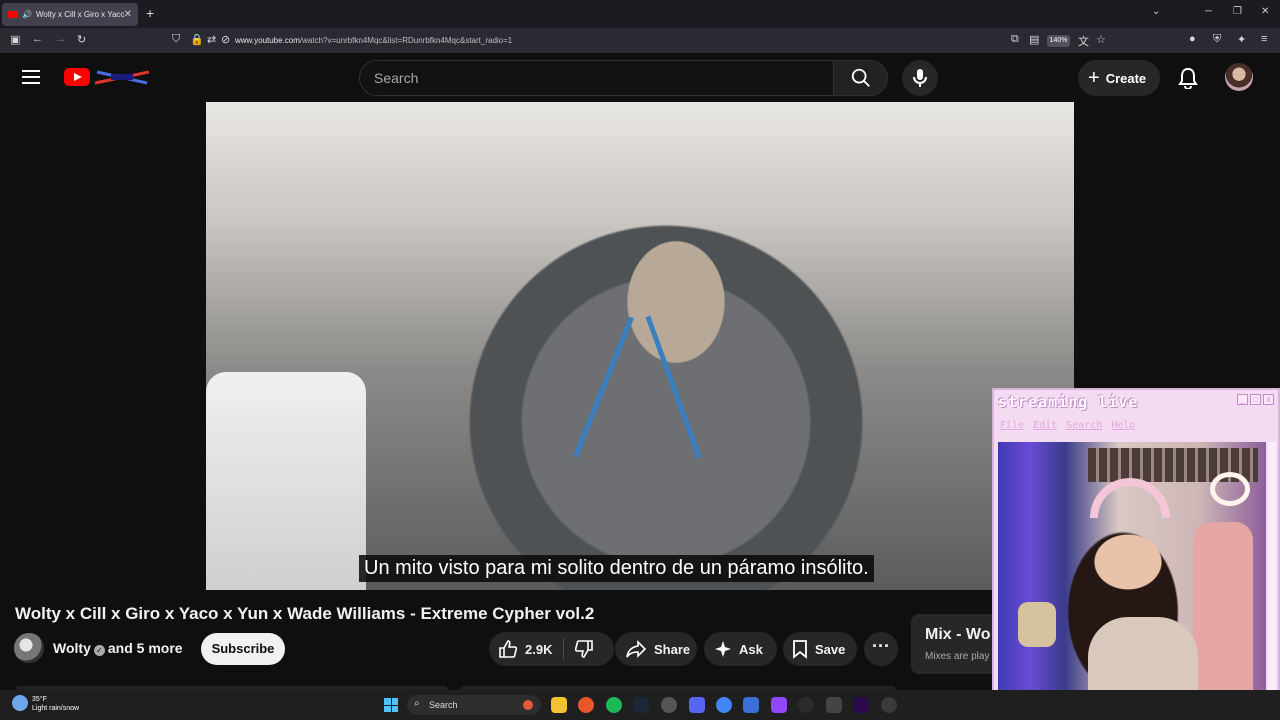 Image resolution: width=1280 pixels, height=720 pixels. What do you see at coordinates (391, 705) in the screenshot?
I see `start-button-icon` at bounding box center [391, 705].